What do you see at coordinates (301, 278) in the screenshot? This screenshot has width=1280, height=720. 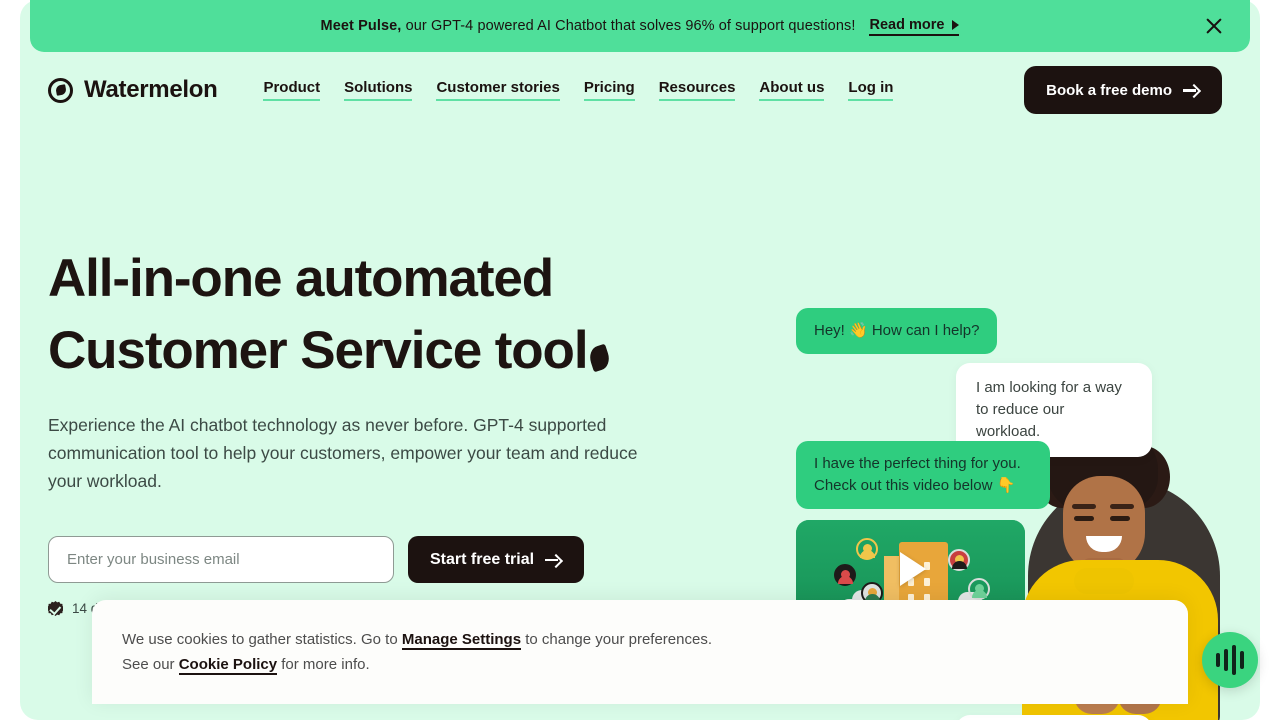 I see `hero-title-line1: All-in-one automated` at bounding box center [301, 278].